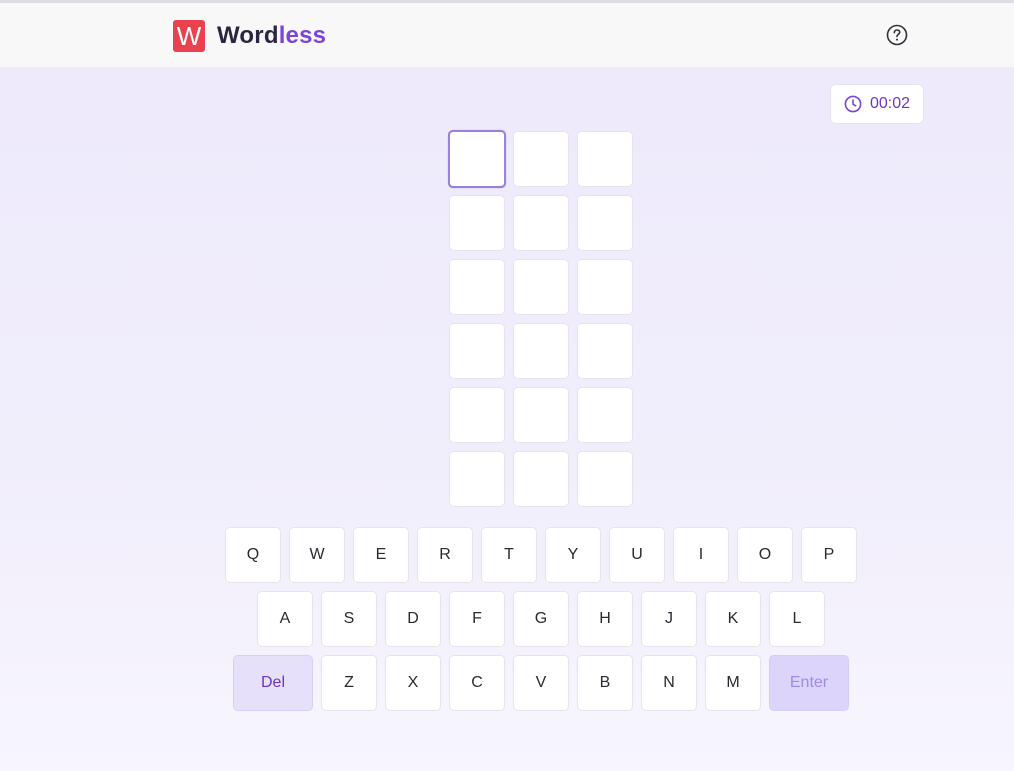  I want to click on timer-badge: 00:02, so click(877, 104).